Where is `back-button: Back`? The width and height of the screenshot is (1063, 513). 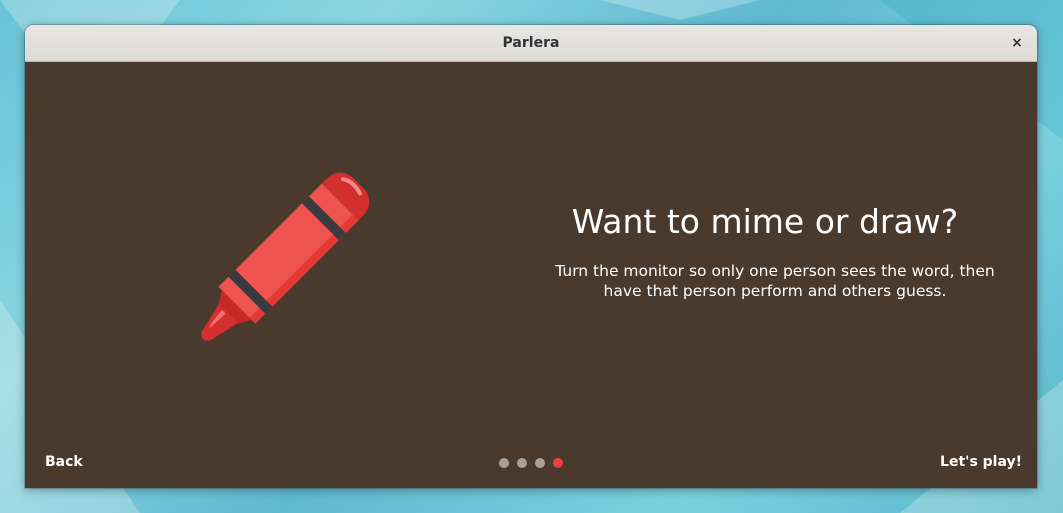 back-button: Back is located at coordinates (64, 462).